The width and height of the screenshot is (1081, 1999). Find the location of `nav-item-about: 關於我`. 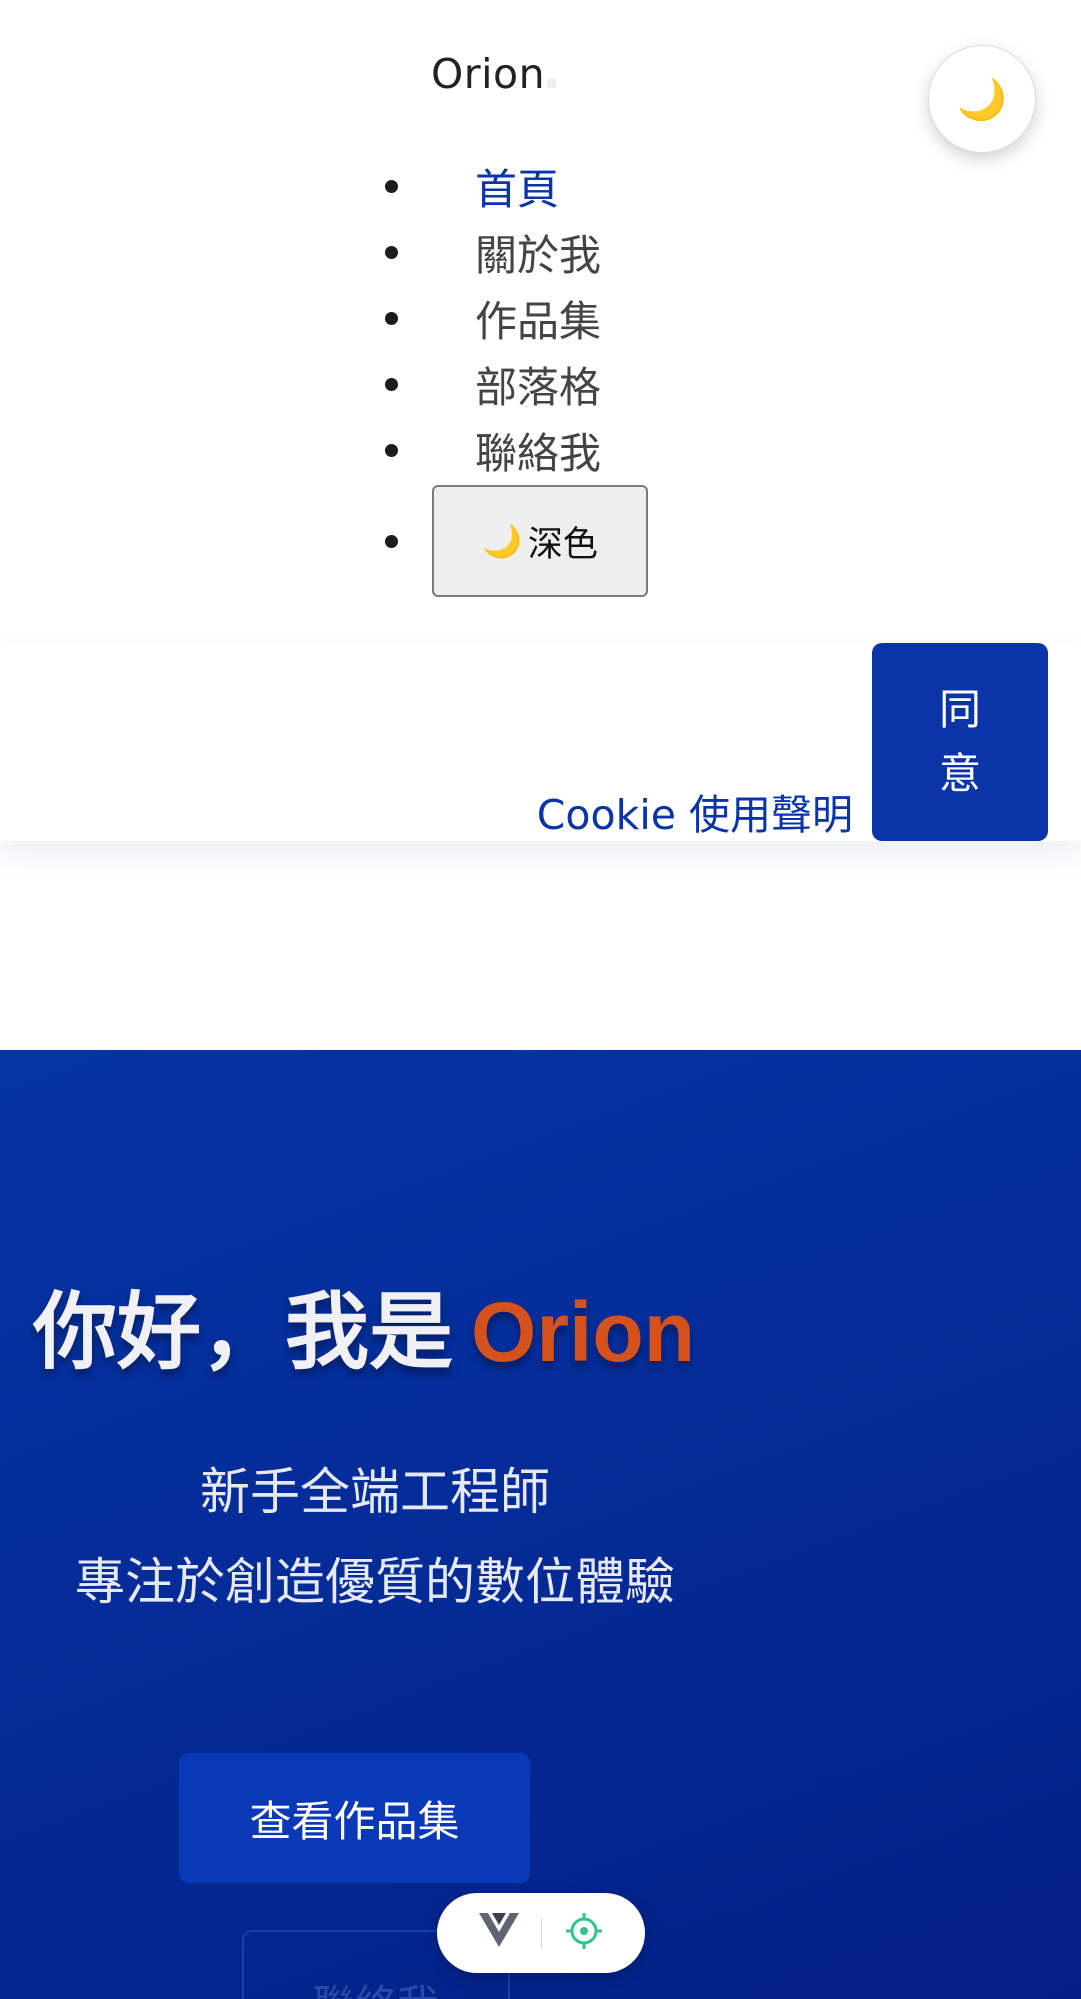

nav-item-about: 關於我 is located at coordinates (350, 252).